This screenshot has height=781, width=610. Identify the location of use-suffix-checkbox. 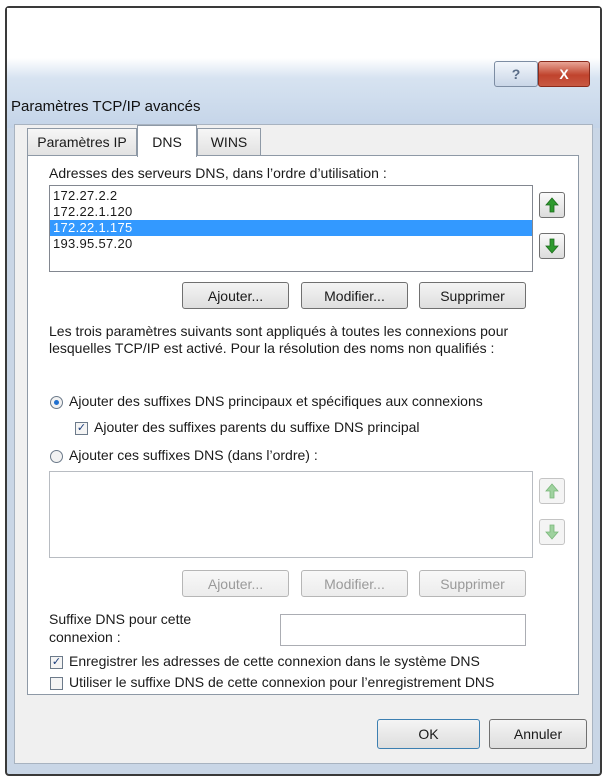
(56, 683).